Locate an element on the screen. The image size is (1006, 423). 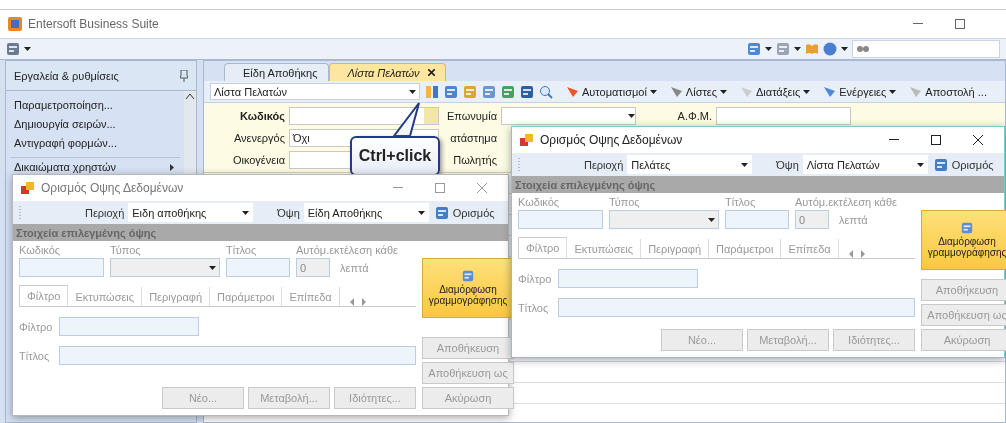
area-select: Ειδη αποθήκης is located at coordinates (191, 212).